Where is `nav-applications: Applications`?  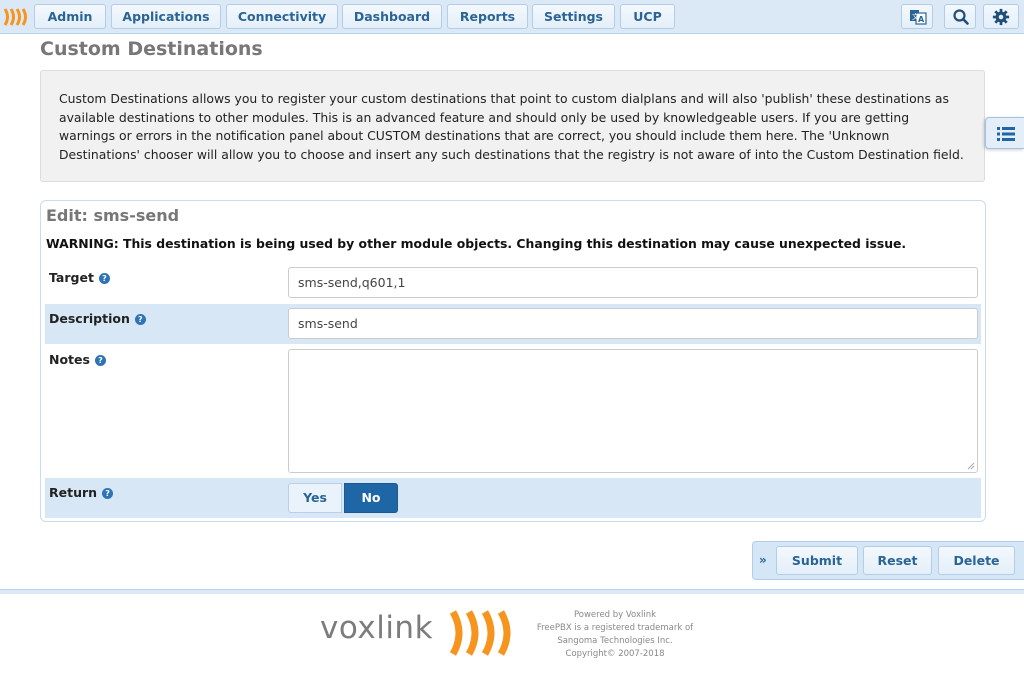 nav-applications: Applications is located at coordinates (166, 16).